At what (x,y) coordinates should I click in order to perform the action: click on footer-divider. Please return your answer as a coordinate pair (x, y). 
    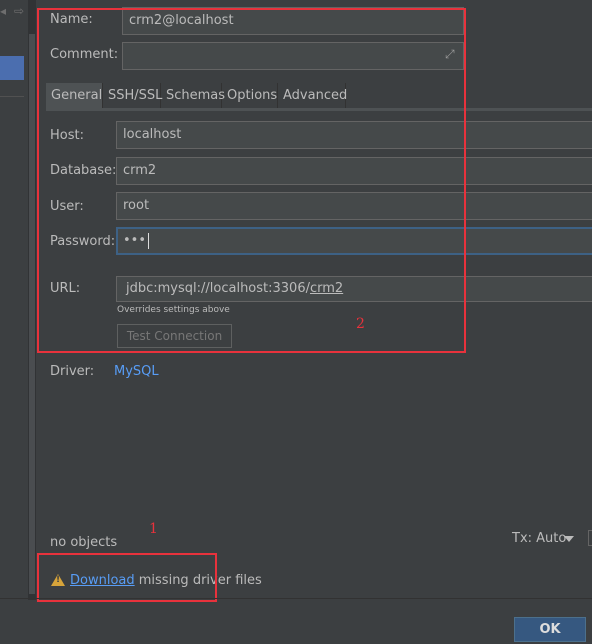
    Looking at the image, I should click on (296, 598).